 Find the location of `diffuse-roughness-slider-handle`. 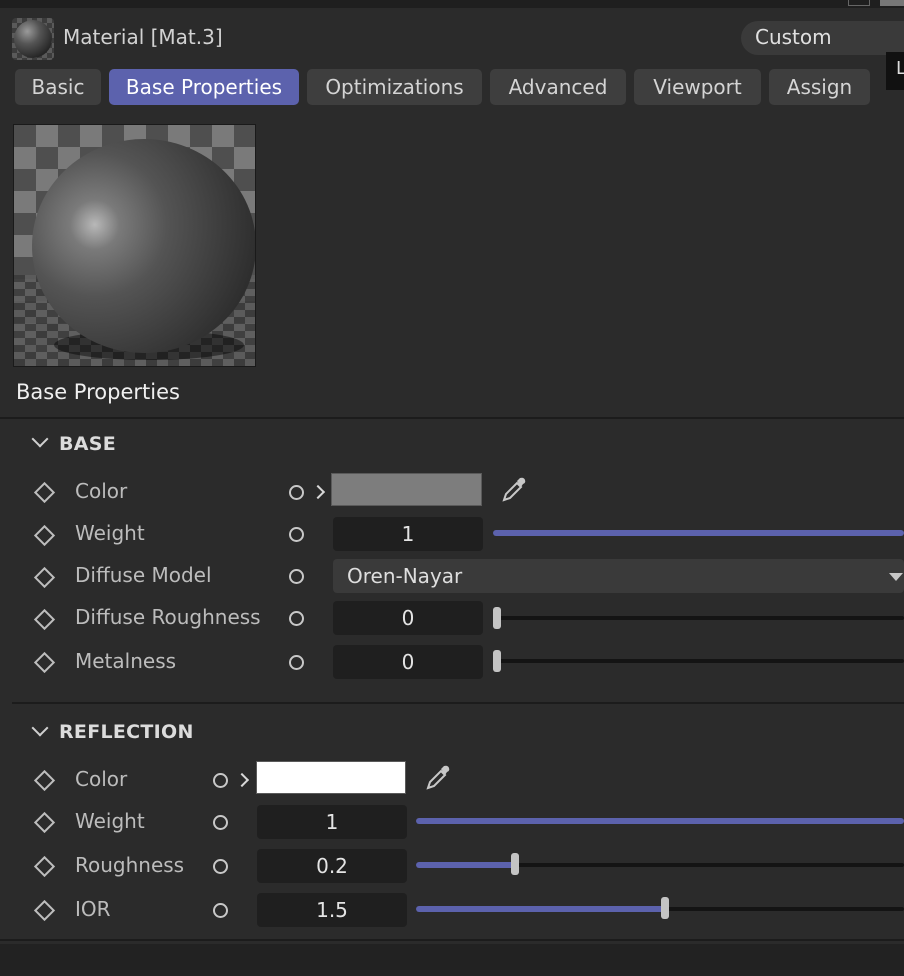

diffuse-roughness-slider-handle is located at coordinates (497, 618).